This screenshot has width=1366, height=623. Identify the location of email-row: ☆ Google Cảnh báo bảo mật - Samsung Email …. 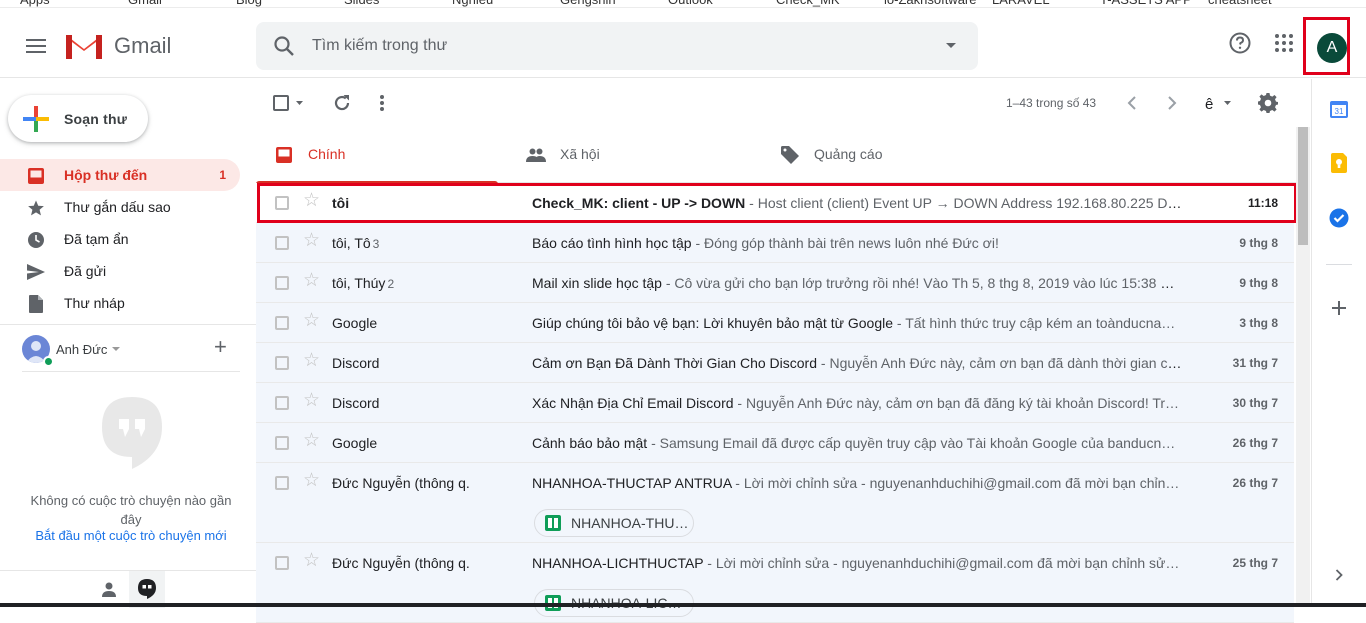
(775, 443).